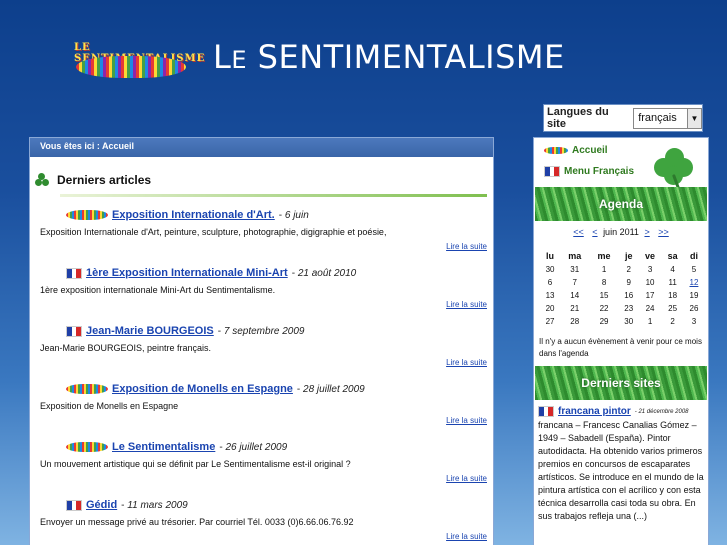 This screenshot has width=727, height=545. What do you see at coordinates (101, 505) in the screenshot?
I see `article-title-link: Gédid` at bounding box center [101, 505].